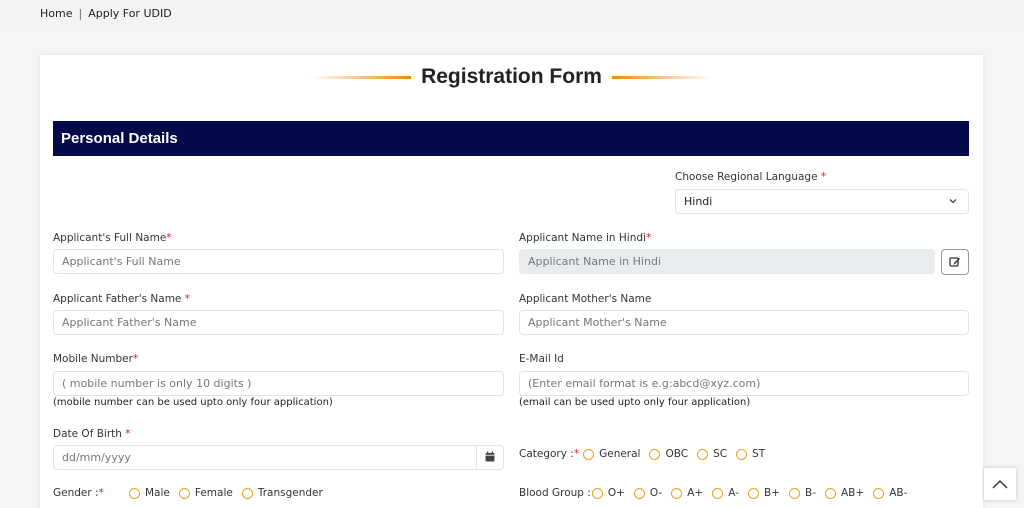  What do you see at coordinates (646, 454) in the screenshot?
I see `category-radio-group: Category :* General OBC SC ST` at bounding box center [646, 454].